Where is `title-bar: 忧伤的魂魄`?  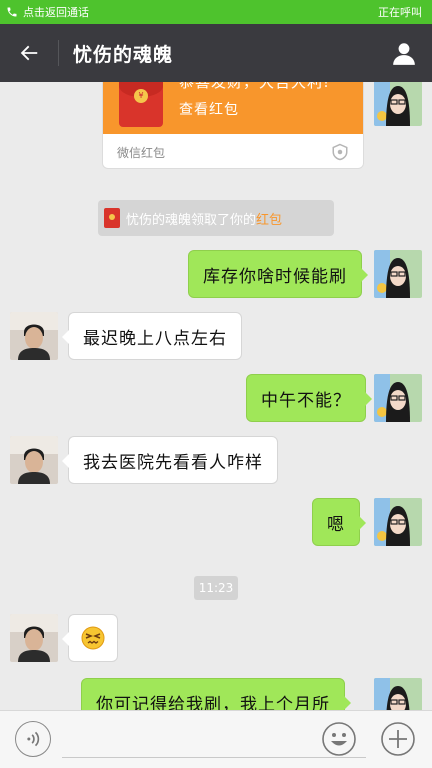
title-bar: 忧伤的魂魄 is located at coordinates (216, 53).